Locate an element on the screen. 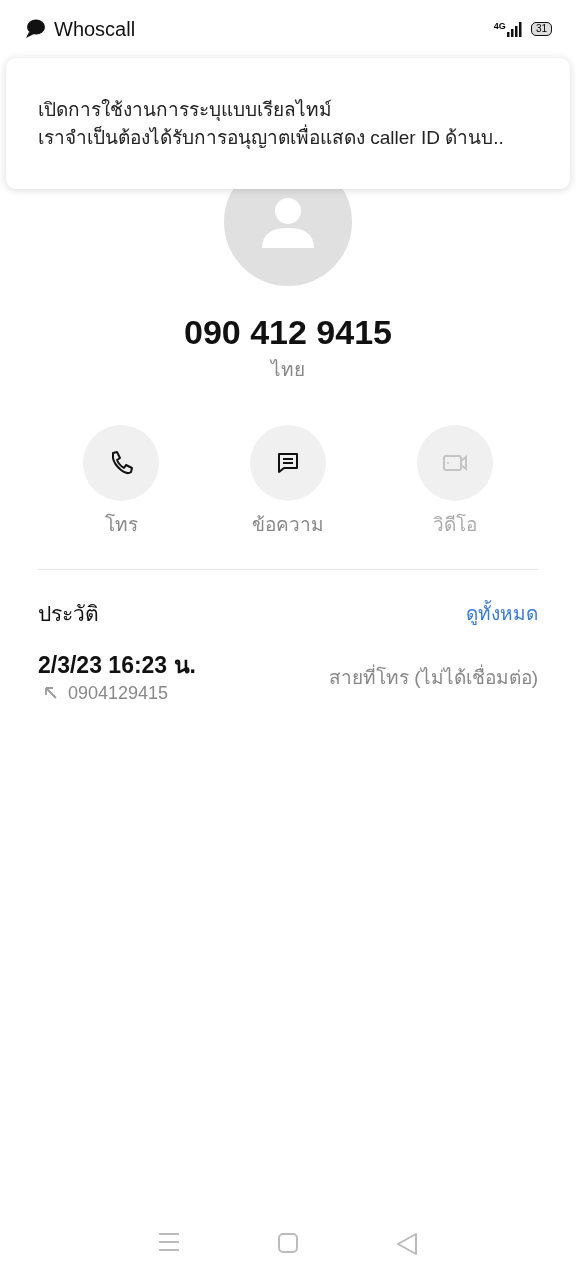  network-label: 4G is located at coordinates (499, 26).